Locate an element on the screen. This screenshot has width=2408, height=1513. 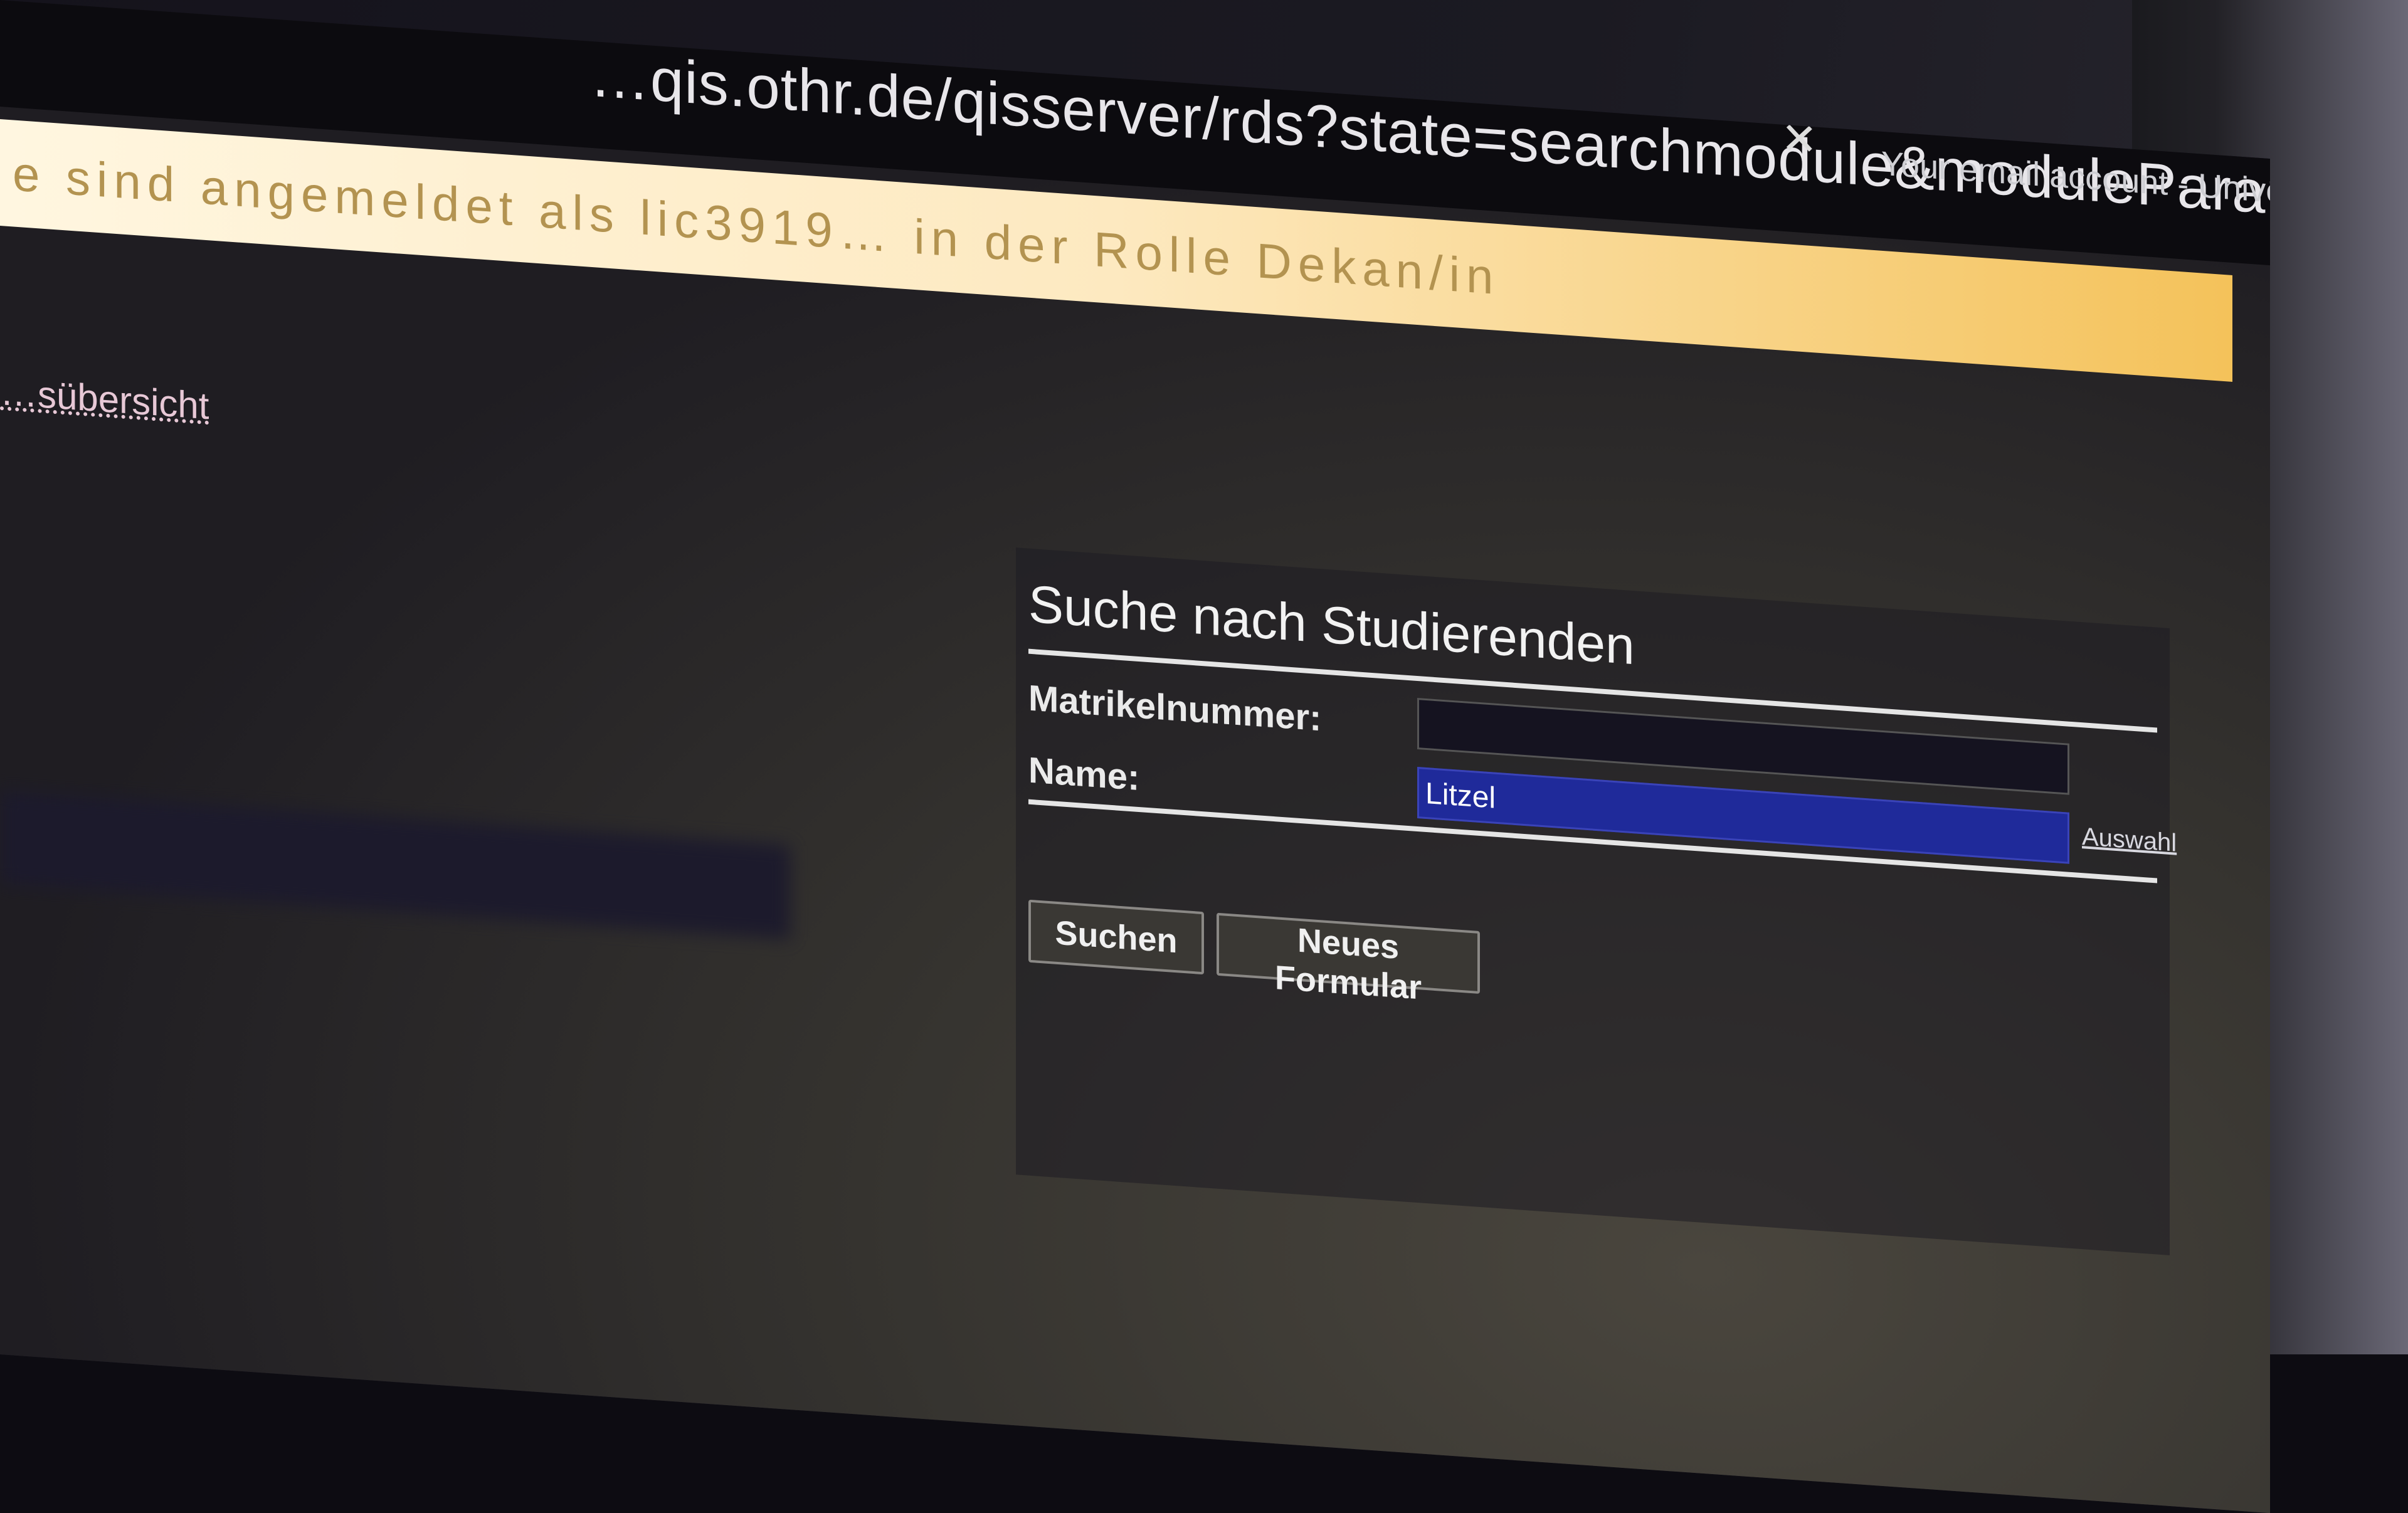
close-icon: ✕ is located at coordinates (1799, 139).